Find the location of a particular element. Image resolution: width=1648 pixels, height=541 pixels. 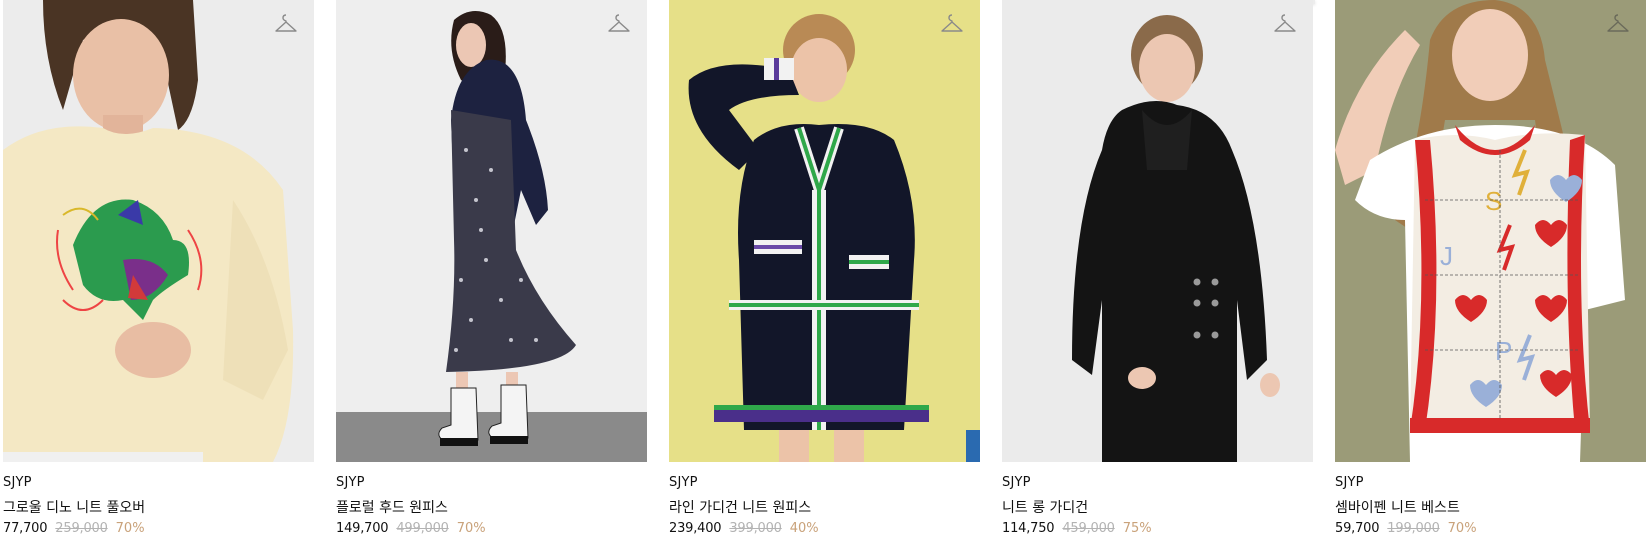

product-name: 플로럴 후드 원피스 is located at coordinates (392, 507).